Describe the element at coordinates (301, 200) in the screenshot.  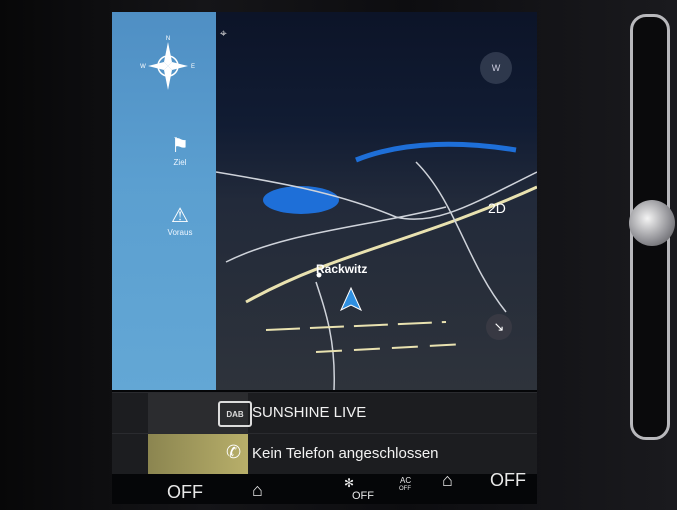
I see `water-lake` at that location.